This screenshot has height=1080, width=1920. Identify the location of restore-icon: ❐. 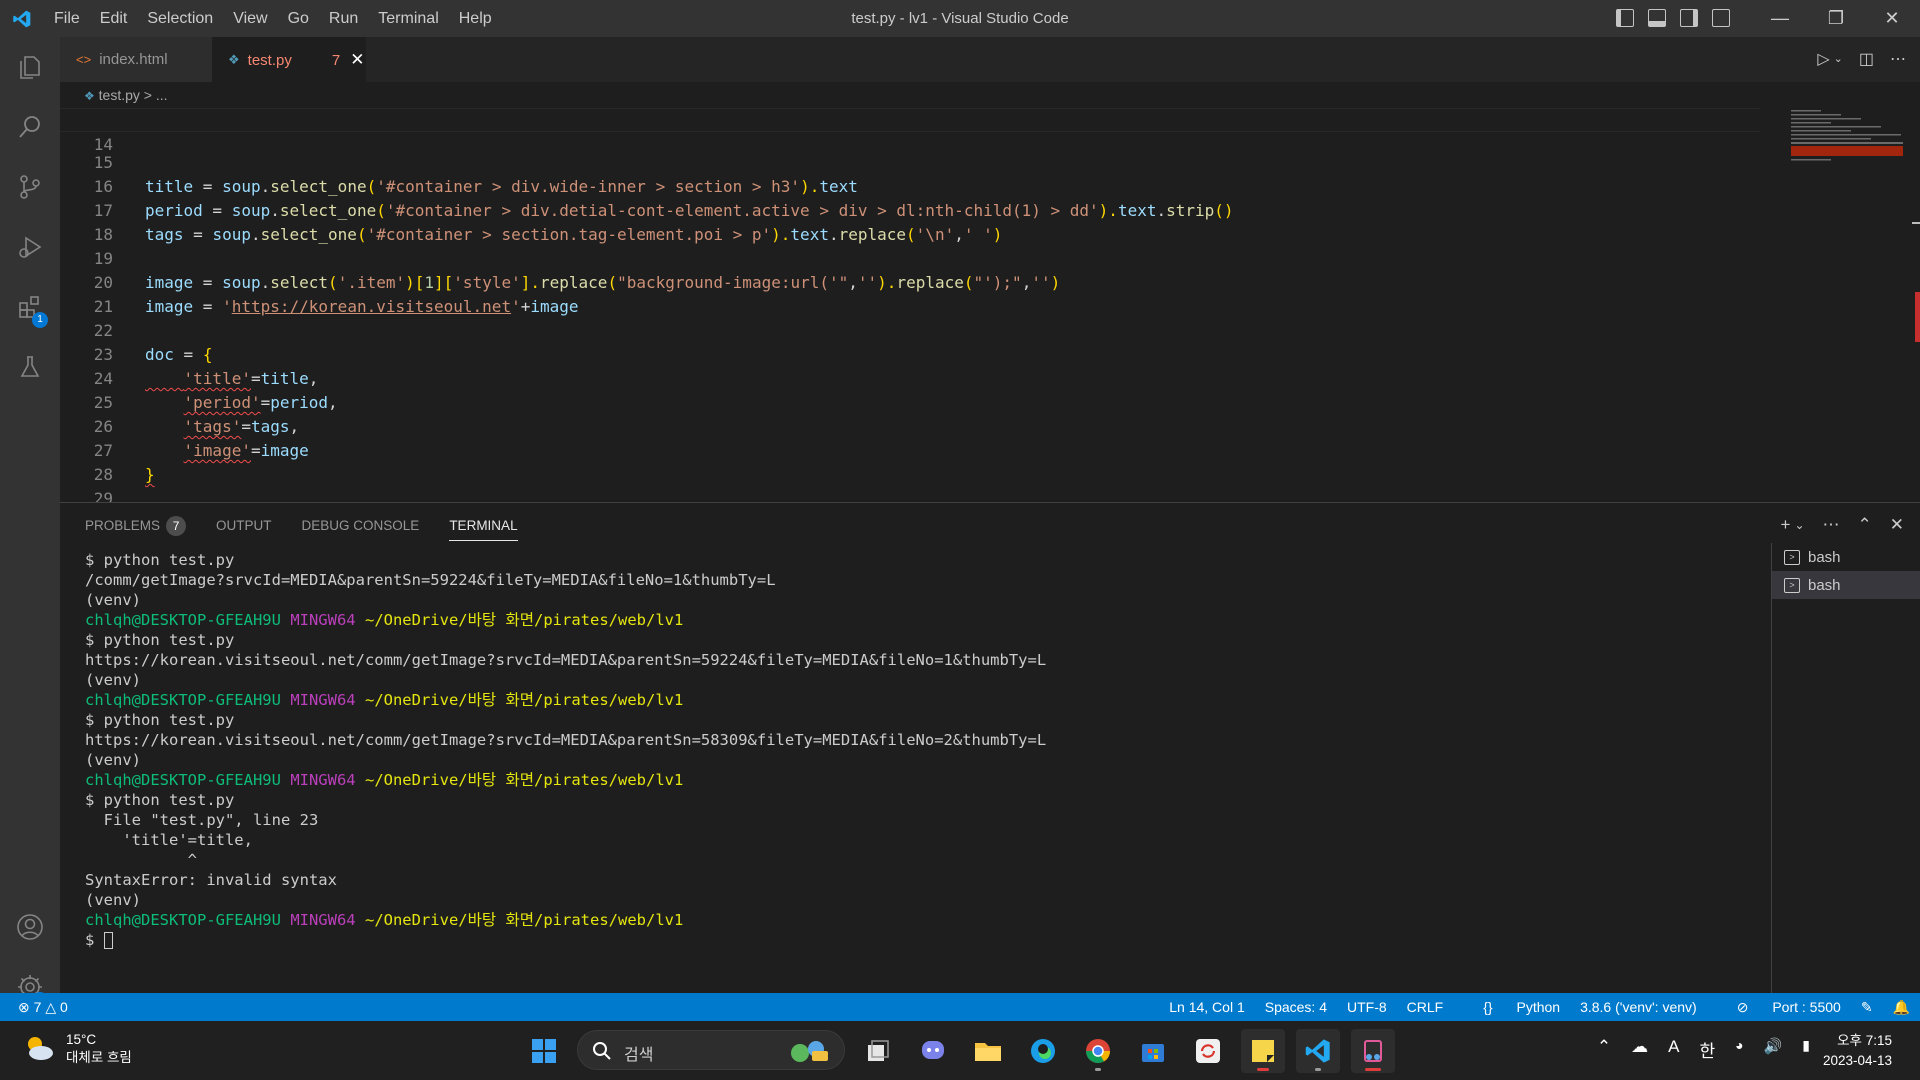
(1836, 18).